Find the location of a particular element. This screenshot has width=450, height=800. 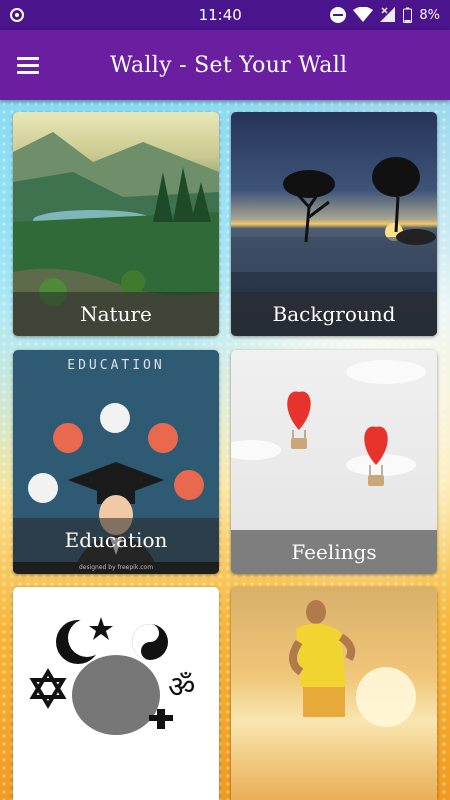

category-label: Background is located at coordinates (334, 314).